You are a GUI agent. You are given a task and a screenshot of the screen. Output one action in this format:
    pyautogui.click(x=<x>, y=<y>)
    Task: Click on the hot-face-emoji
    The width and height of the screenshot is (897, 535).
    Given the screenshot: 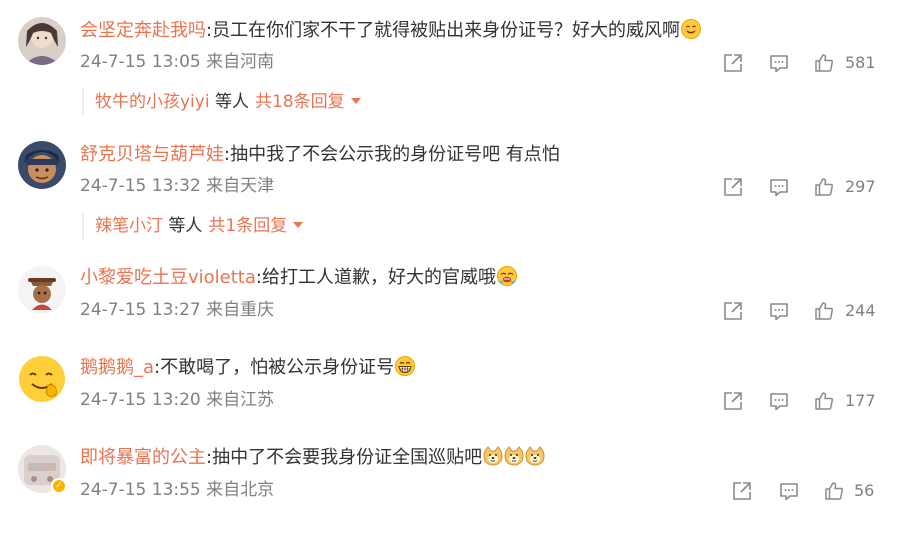 What is the action you would take?
    pyautogui.click(x=506, y=276)
    